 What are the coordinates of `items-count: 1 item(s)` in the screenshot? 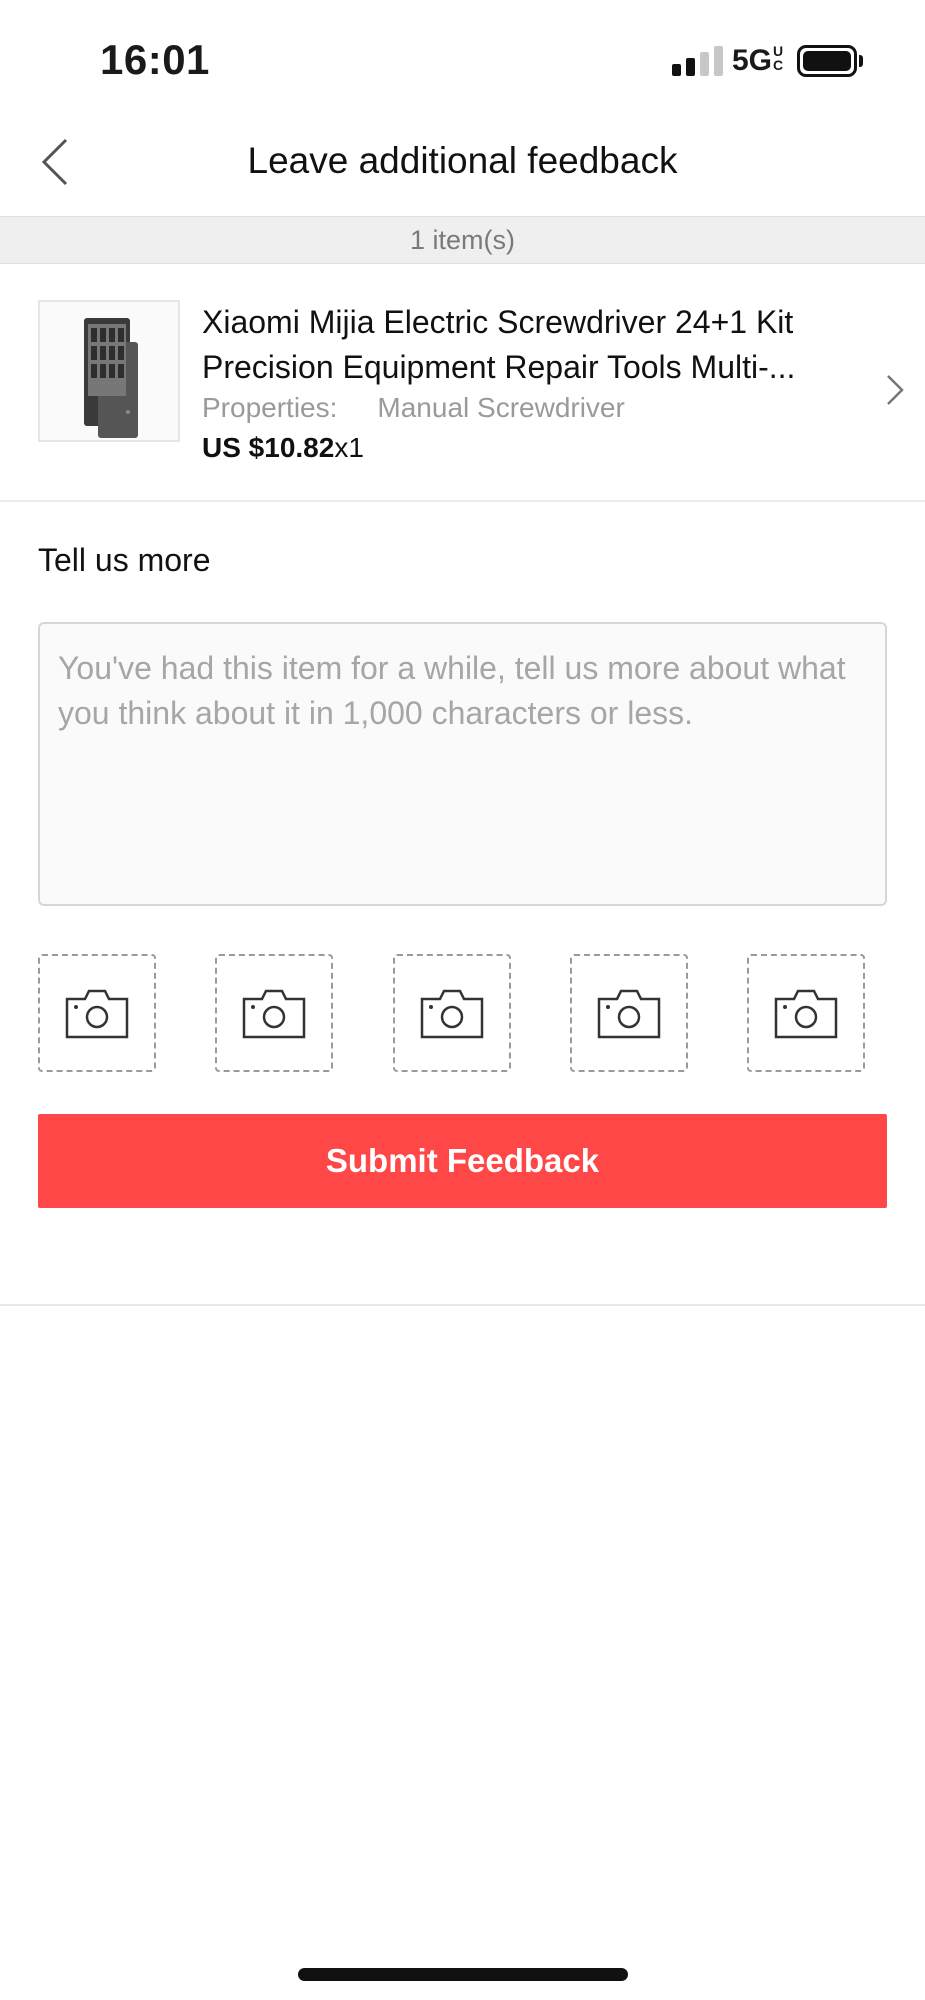 It's located at (462, 240).